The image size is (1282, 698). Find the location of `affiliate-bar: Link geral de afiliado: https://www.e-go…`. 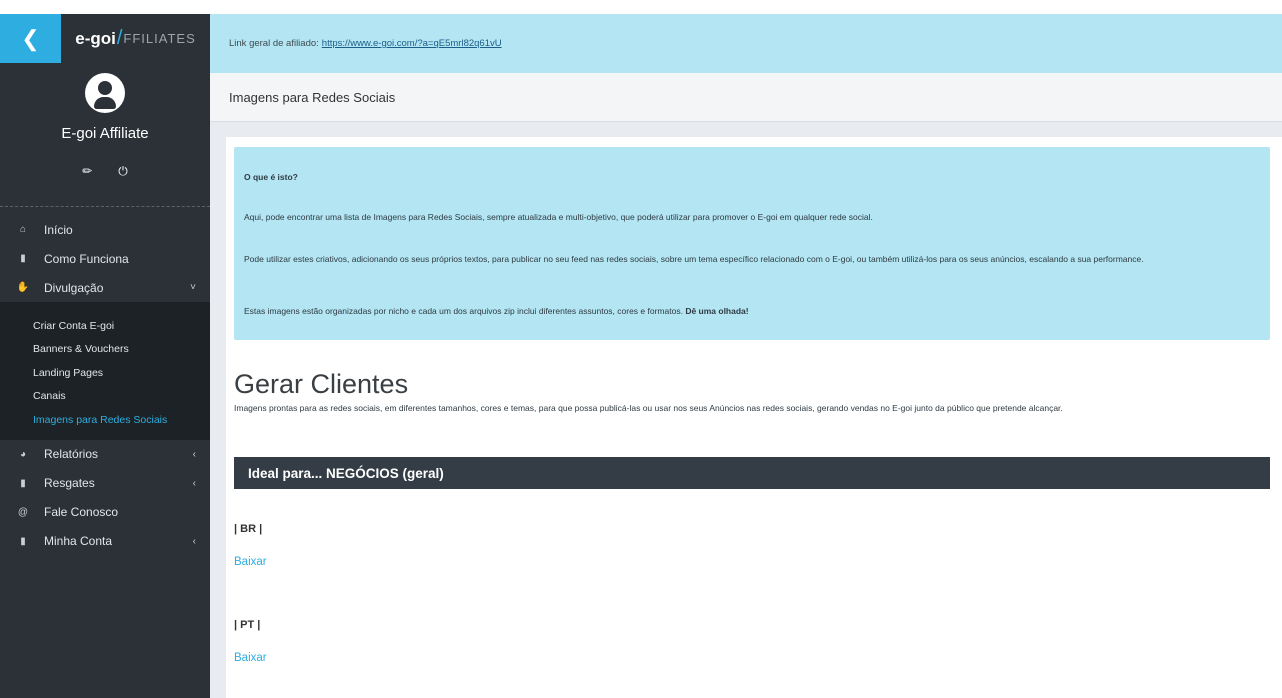

affiliate-bar: Link geral de afiliado: https://www.e-go… is located at coordinates (746, 43).